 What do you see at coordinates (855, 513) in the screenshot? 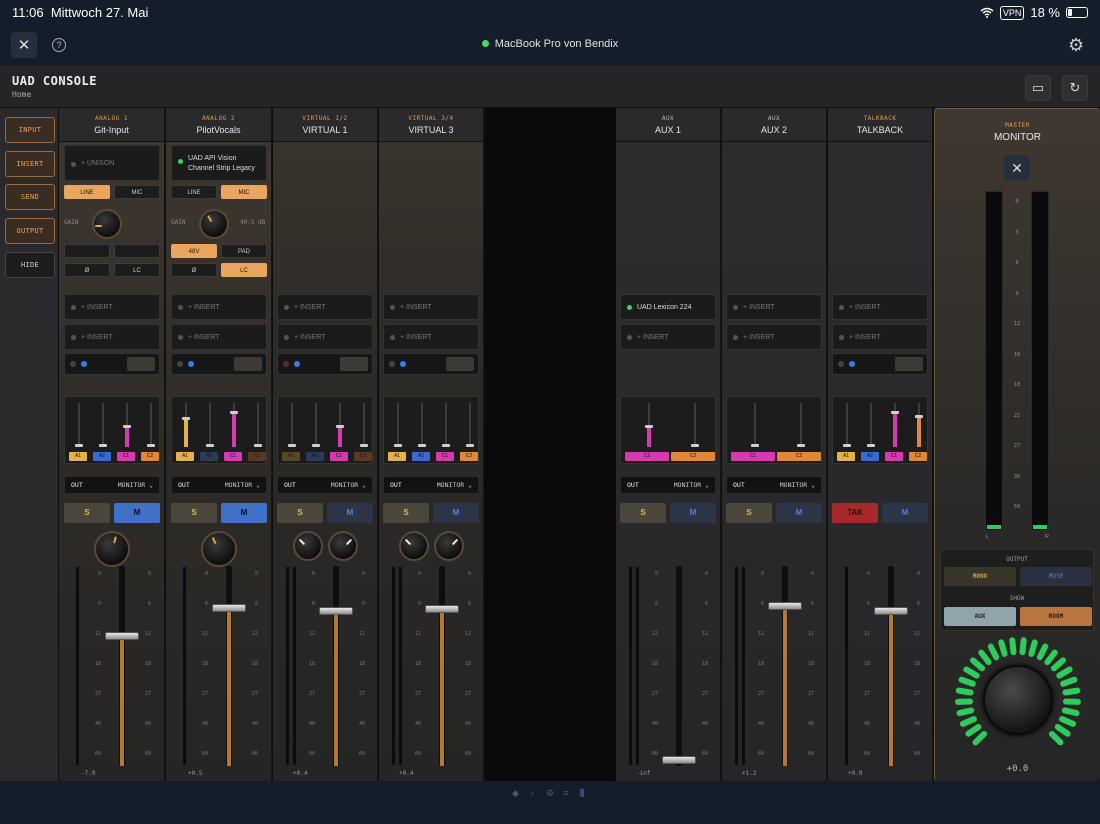
I see `talkback-button: TAK` at bounding box center [855, 513].